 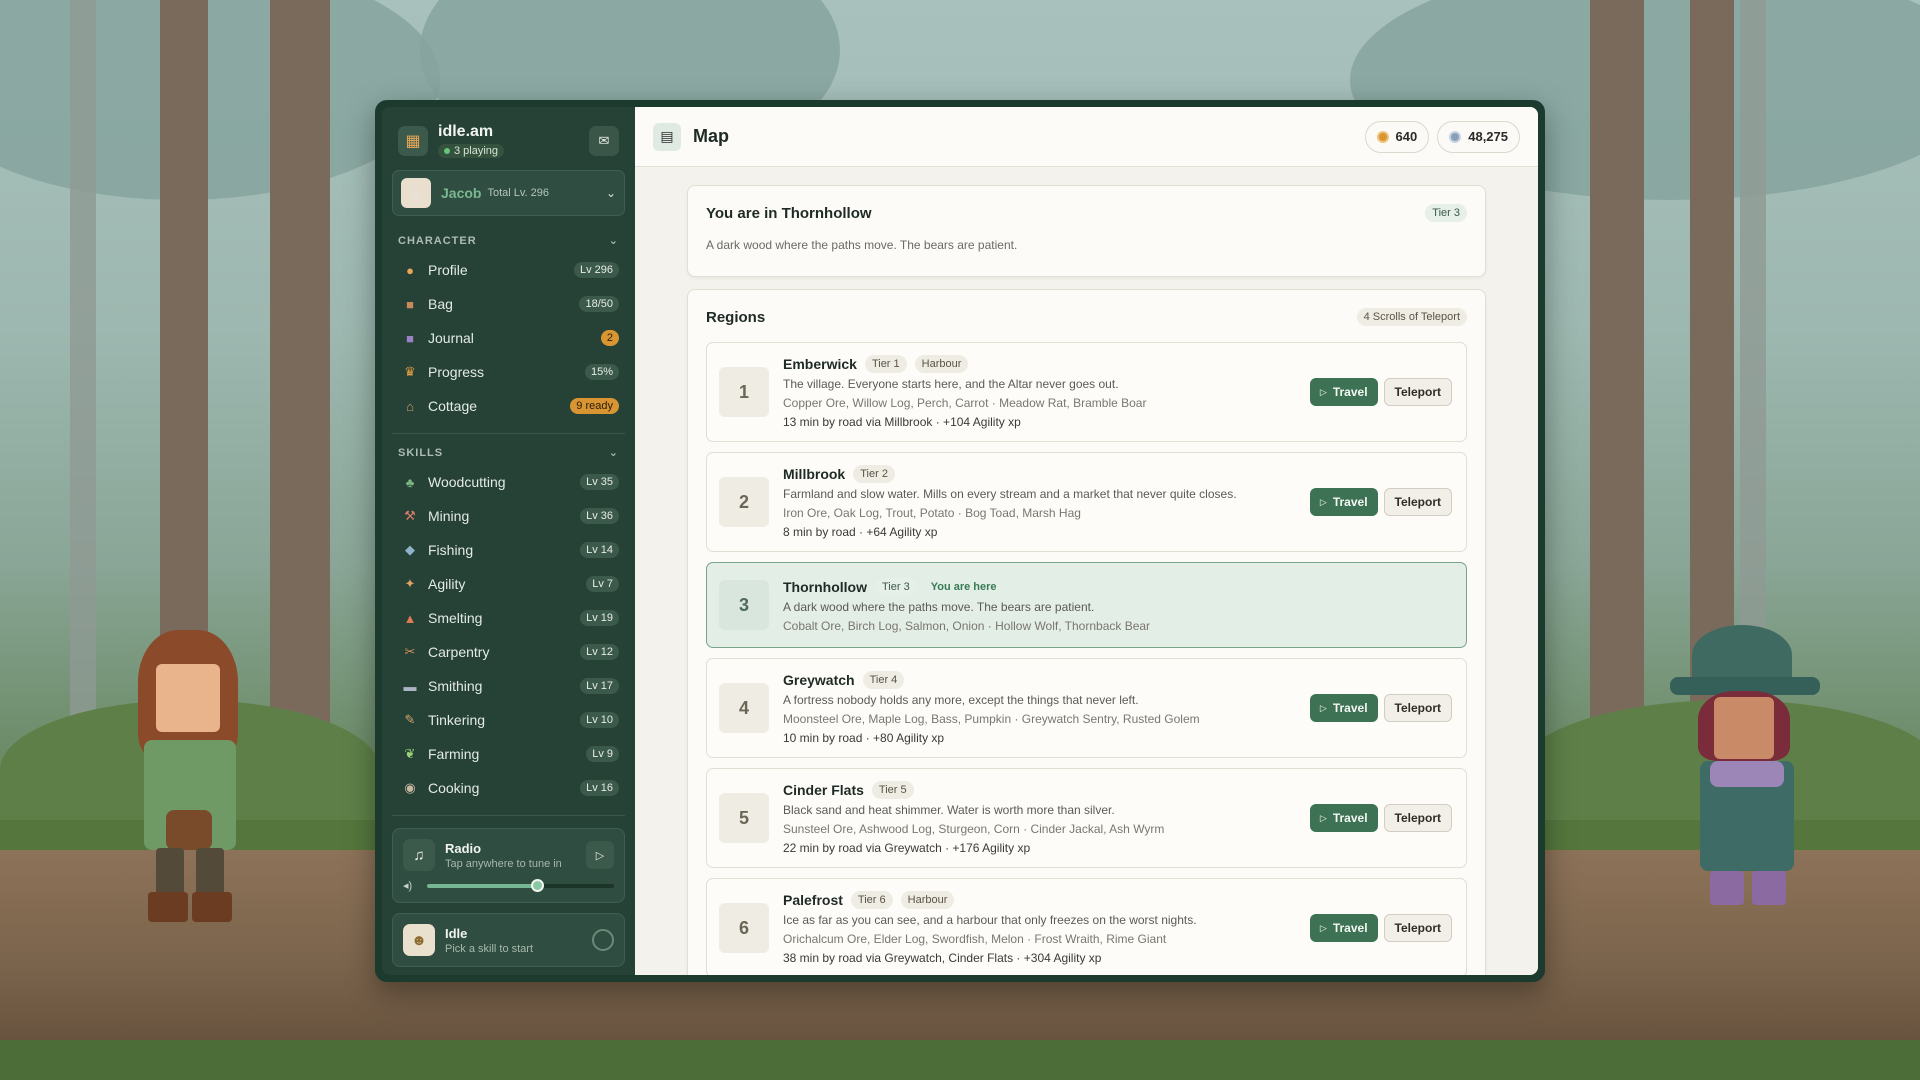 I want to click on sidebar-item-journal: ■ Journal 2, so click(x=508, y=338).